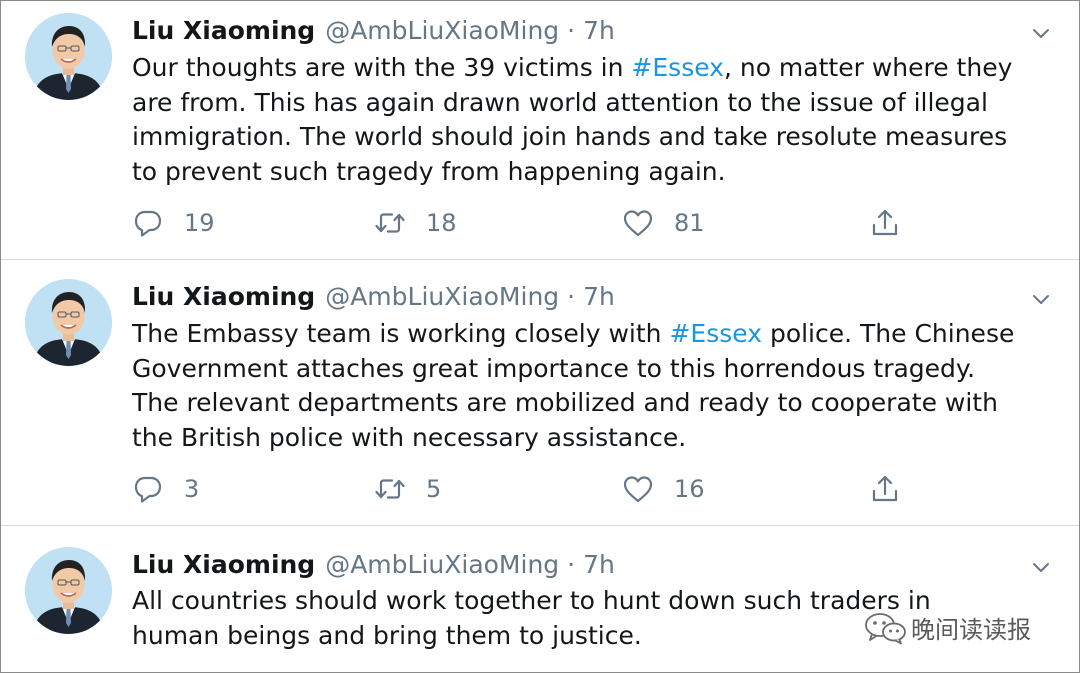 The image size is (1080, 673). Describe the element at coordinates (527, 223) in the screenshot. I see `tweet-actions: 19 18 81` at that location.